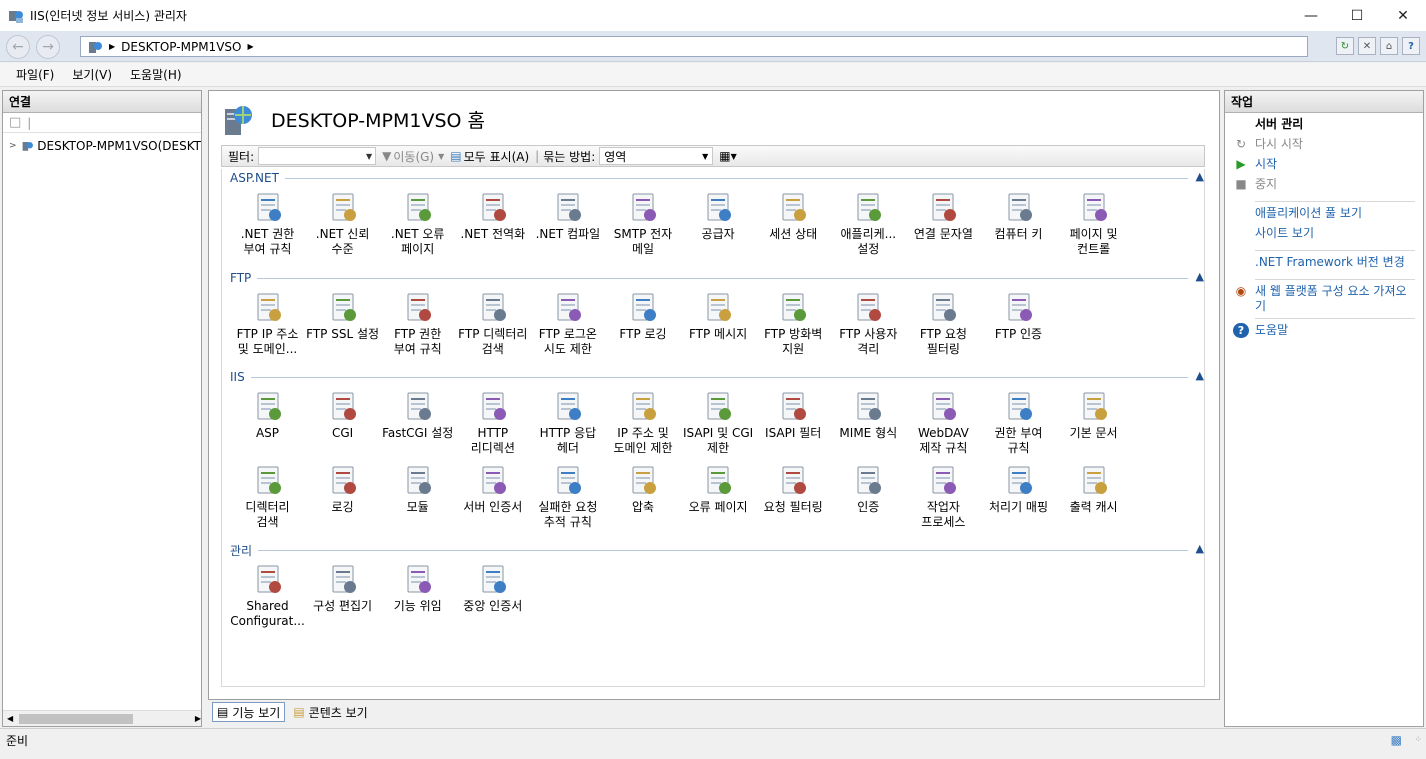 This screenshot has width=1426, height=759. What do you see at coordinates (317, 156) in the screenshot?
I see `filter-input: ▼` at bounding box center [317, 156].